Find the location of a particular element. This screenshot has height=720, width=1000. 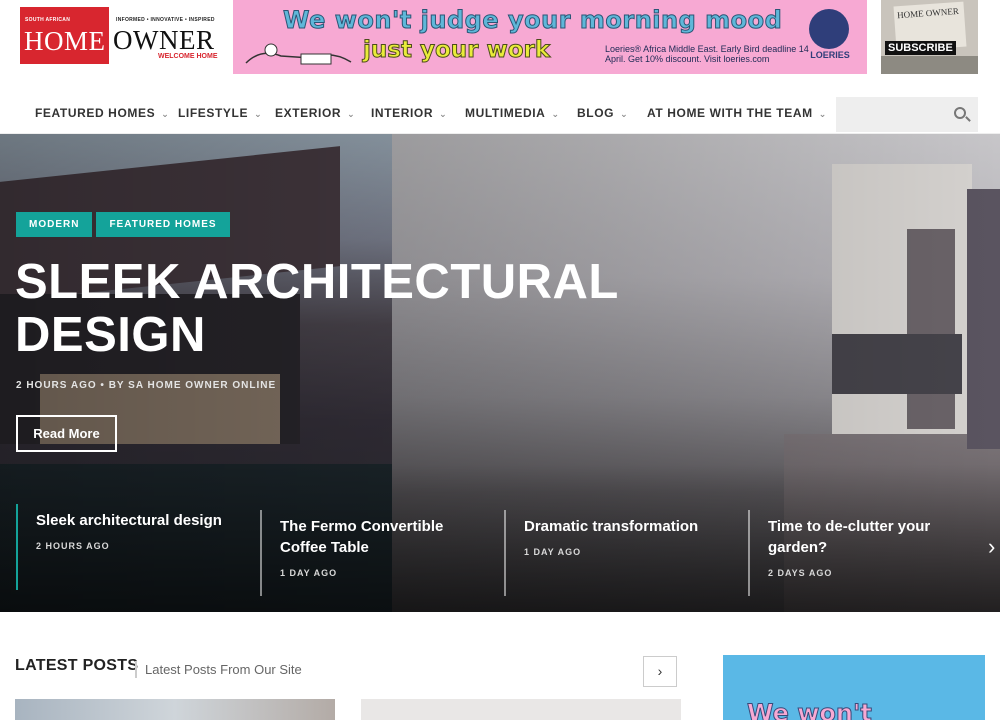

nav-item-multimedia: MULTIMEDIA ⌄ is located at coordinates (512, 113).